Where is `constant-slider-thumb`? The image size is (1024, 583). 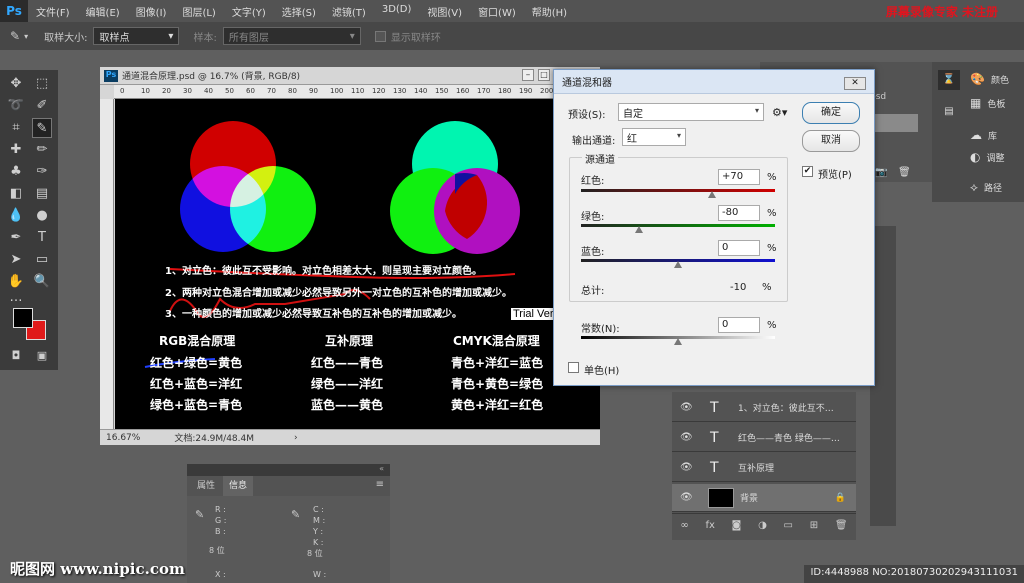
constant-slider-thumb is located at coordinates (678, 341).